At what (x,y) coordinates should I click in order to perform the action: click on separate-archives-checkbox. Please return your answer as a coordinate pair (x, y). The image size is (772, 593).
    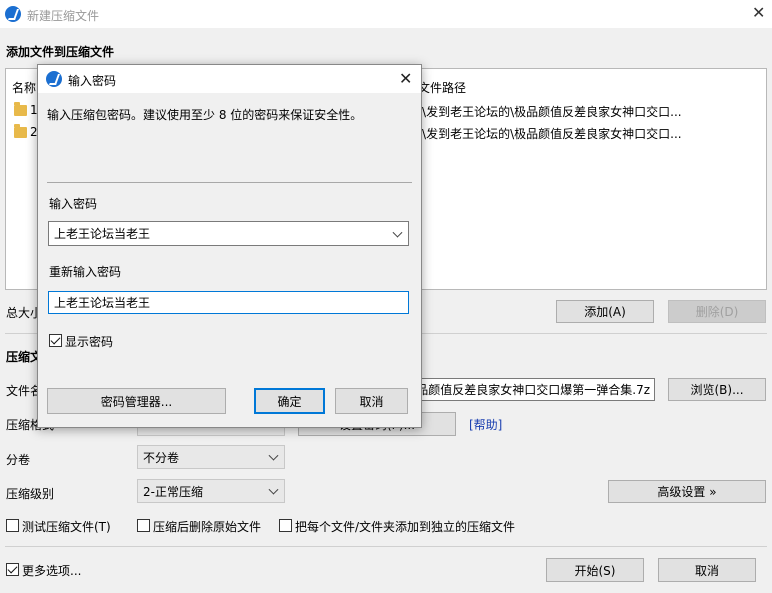
    Looking at the image, I should click on (285, 525).